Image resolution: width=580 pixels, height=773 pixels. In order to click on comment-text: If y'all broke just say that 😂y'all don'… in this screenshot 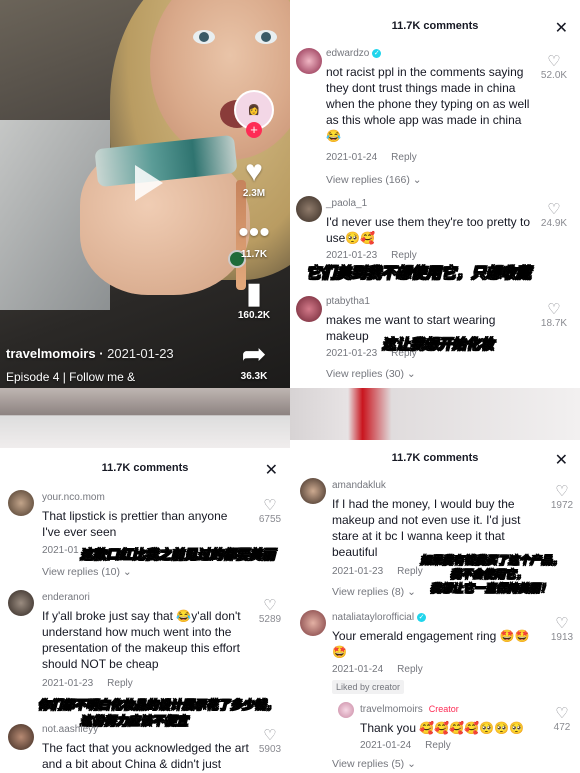, I will do `click(141, 640)`.